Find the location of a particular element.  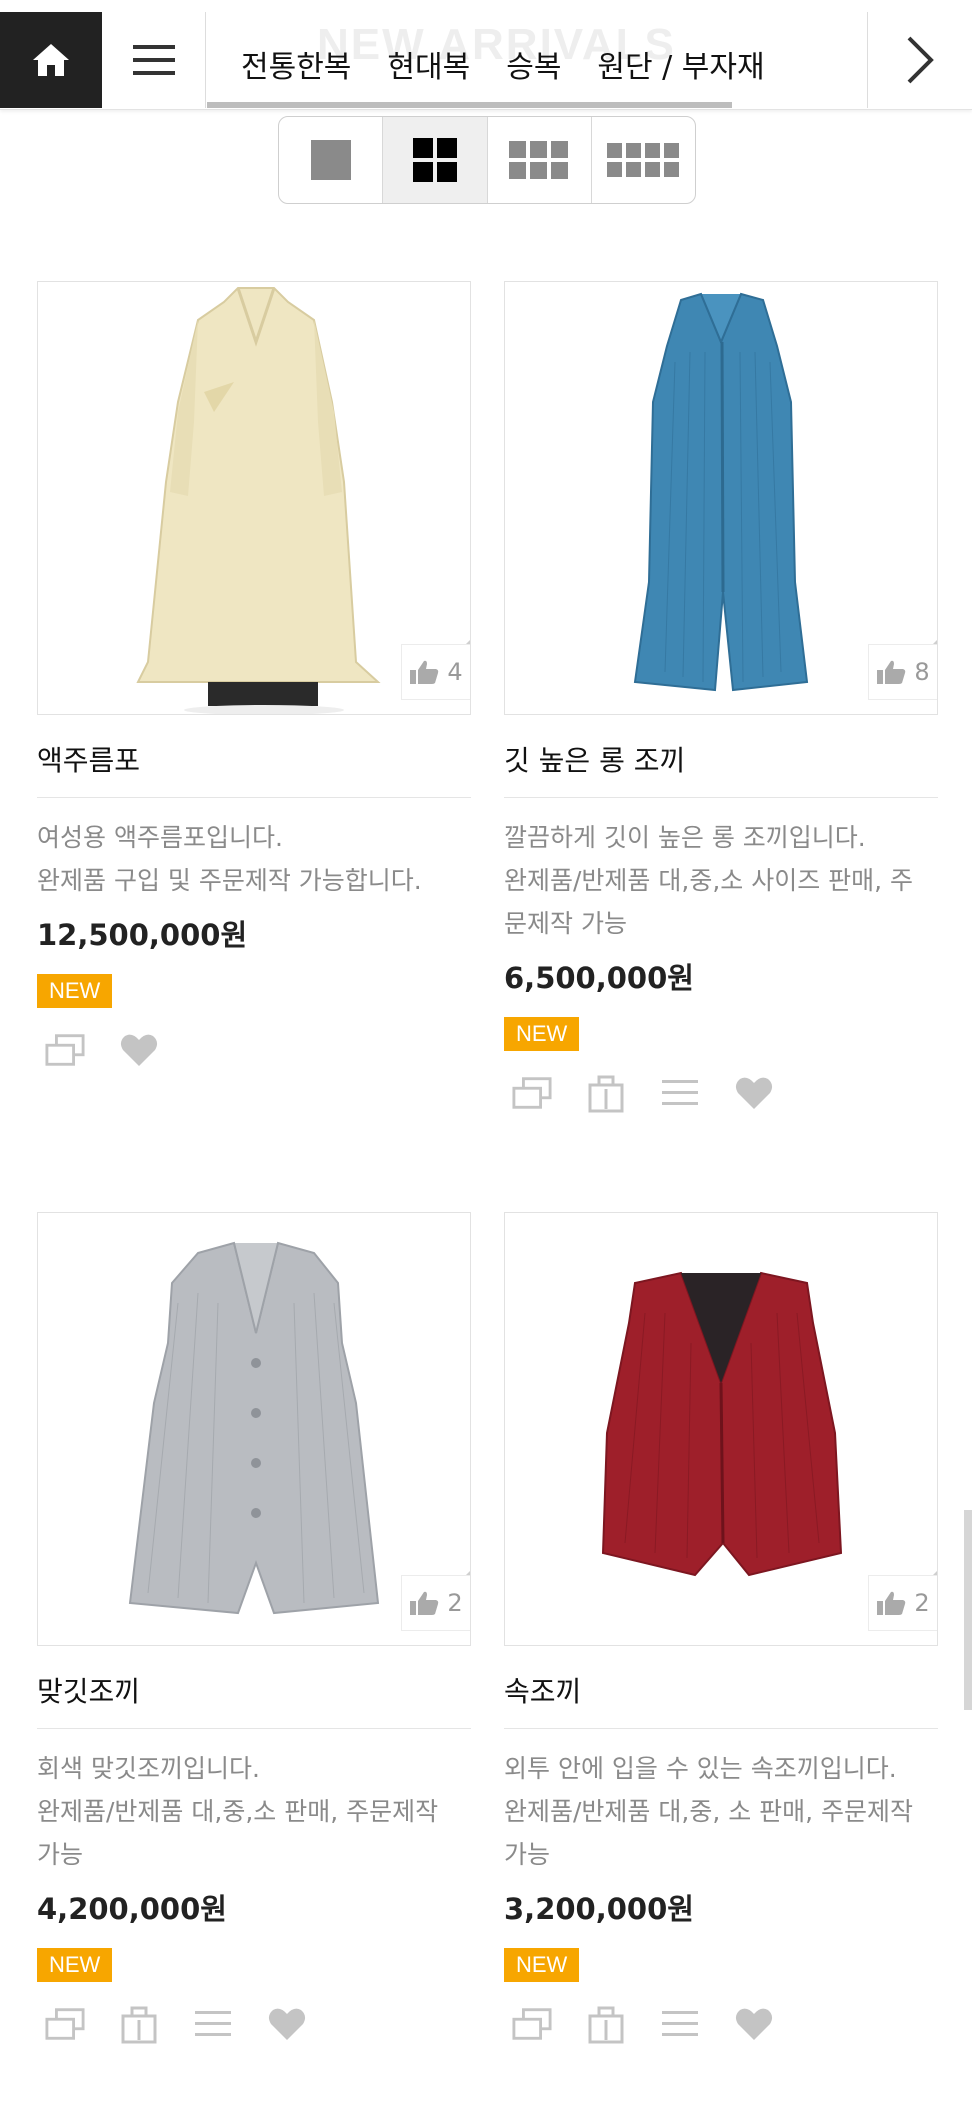

grid-2-icon is located at coordinates (434, 160).